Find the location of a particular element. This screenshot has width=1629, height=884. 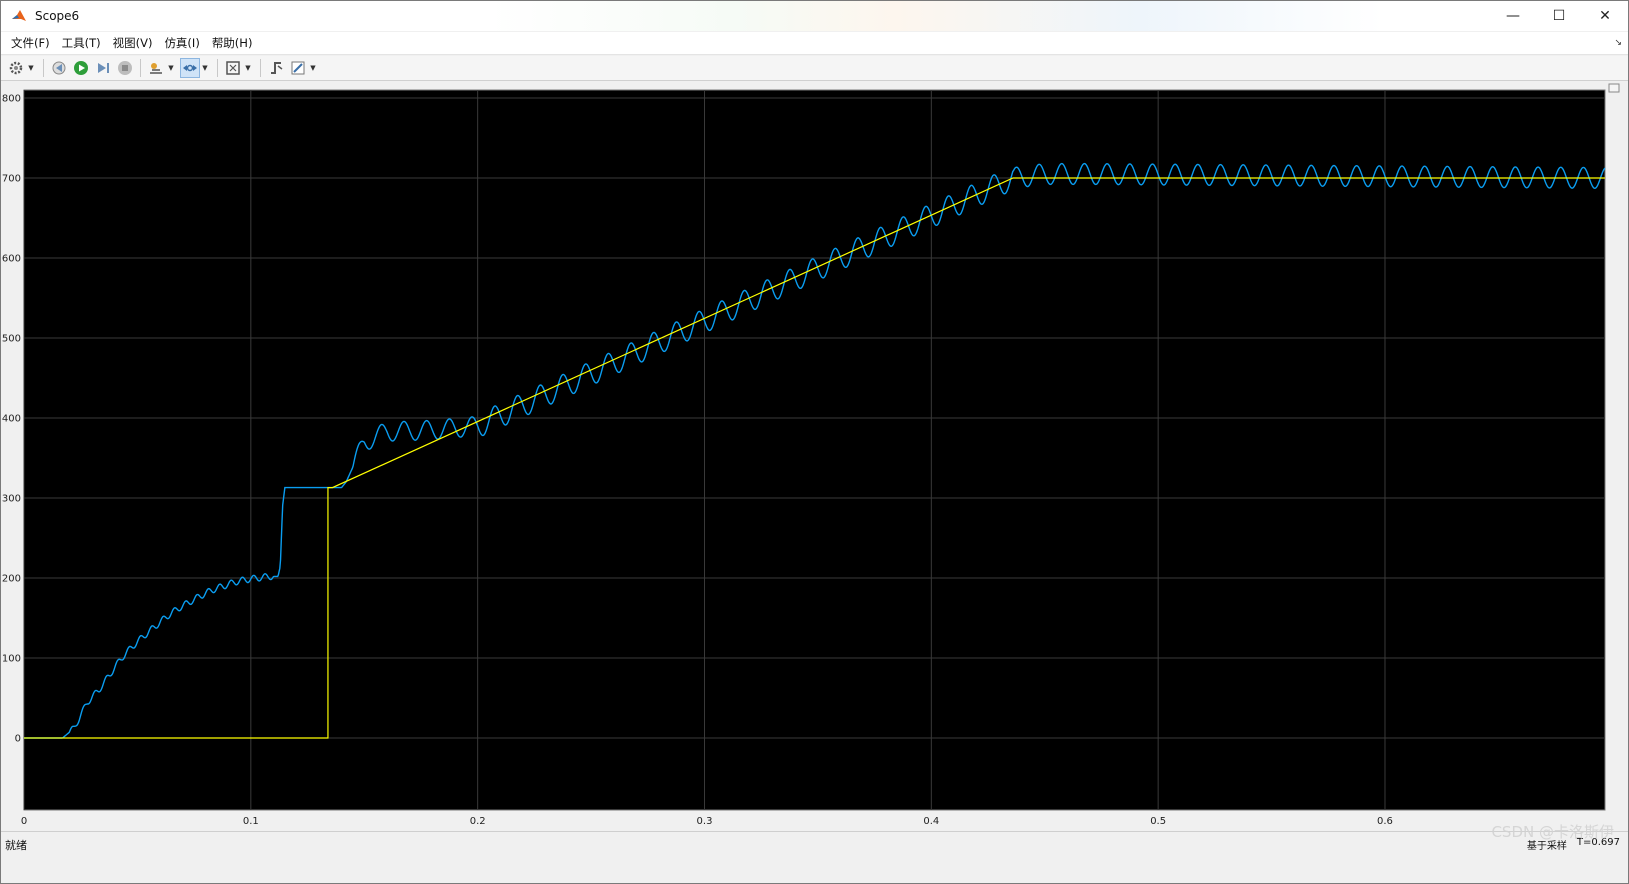

minimize-button: — is located at coordinates (1513, 16).